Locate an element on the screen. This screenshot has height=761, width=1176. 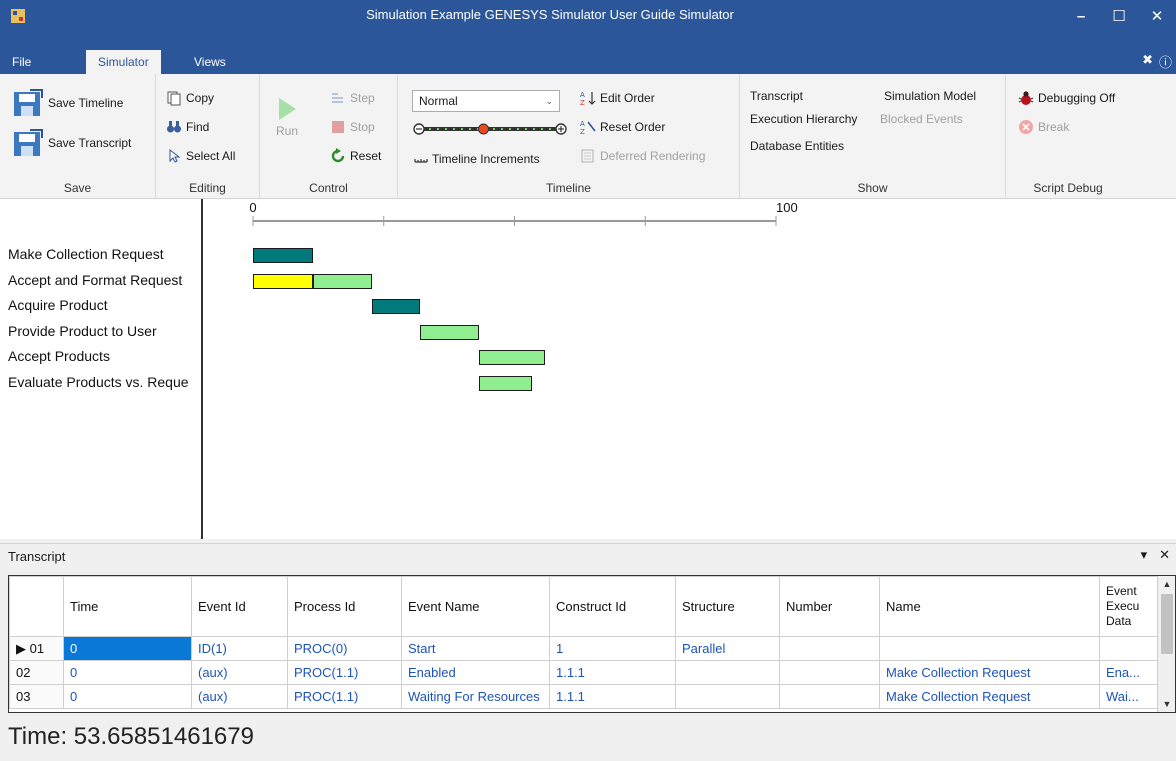
panel-menu-icon: ▾ is located at coordinates (1144, 555).